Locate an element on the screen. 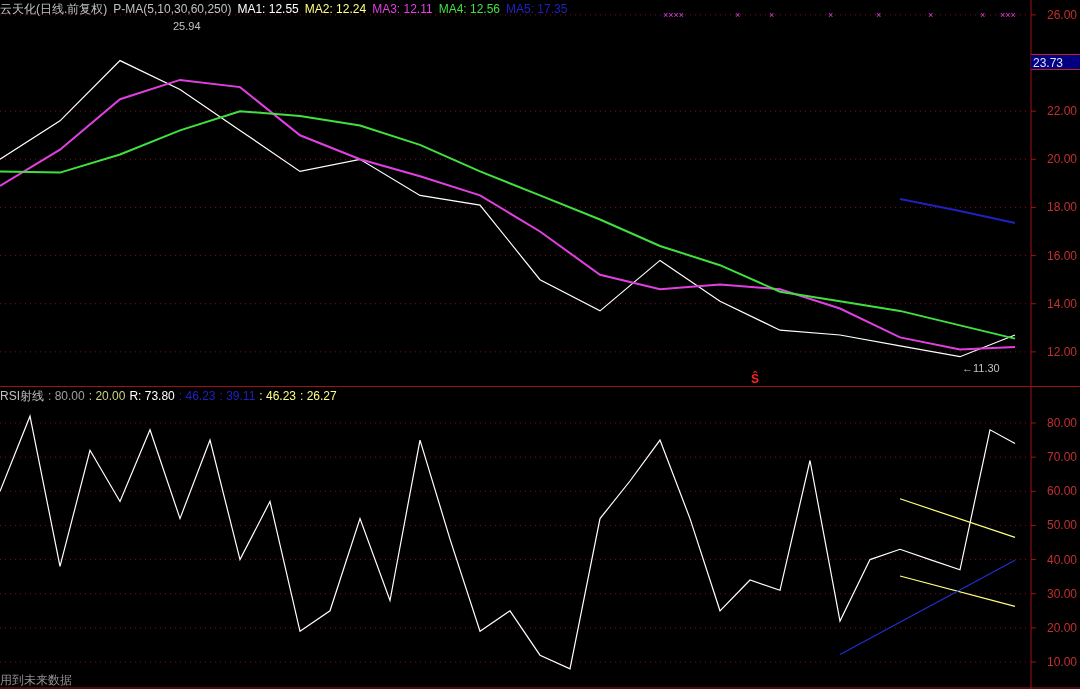  axis-label: 12.00 is located at coordinates (1061, 351).